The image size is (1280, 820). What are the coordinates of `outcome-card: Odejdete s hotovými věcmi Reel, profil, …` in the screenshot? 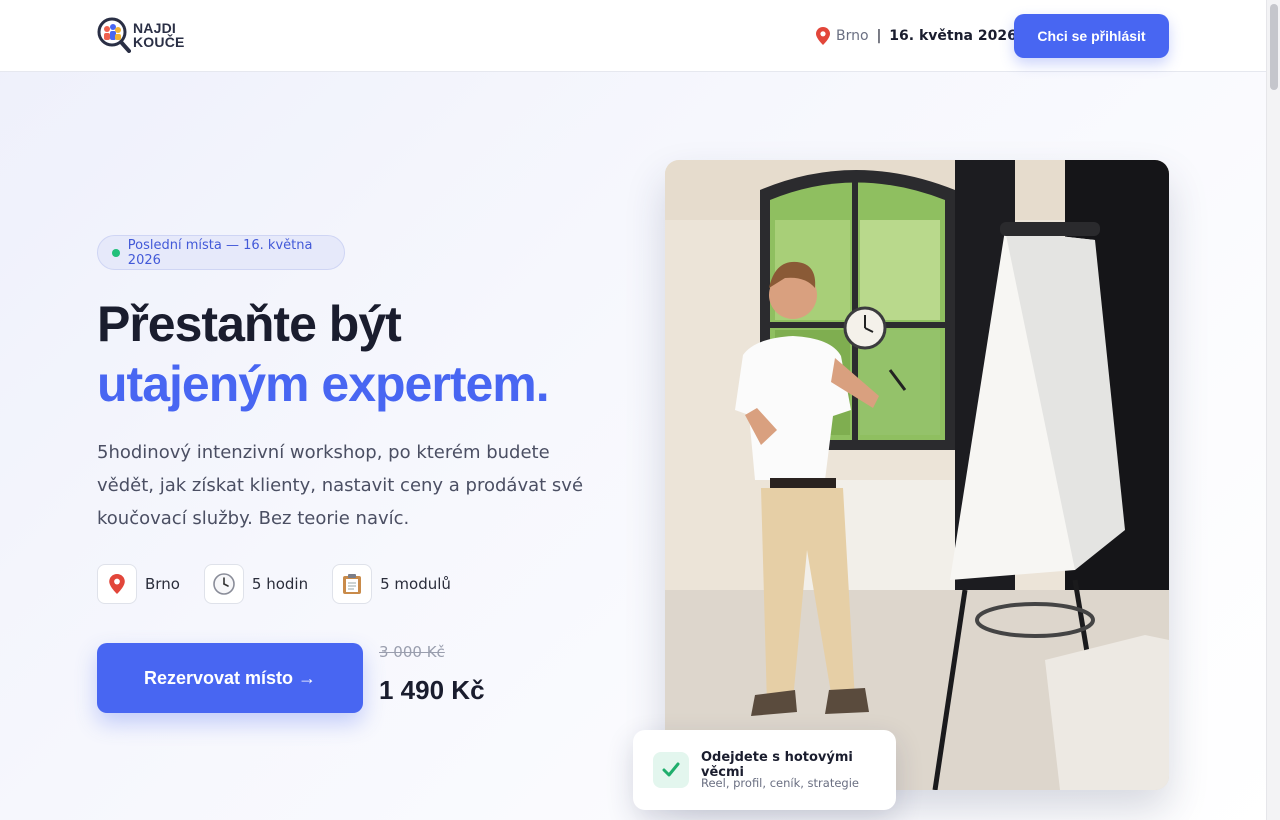 It's located at (764, 770).